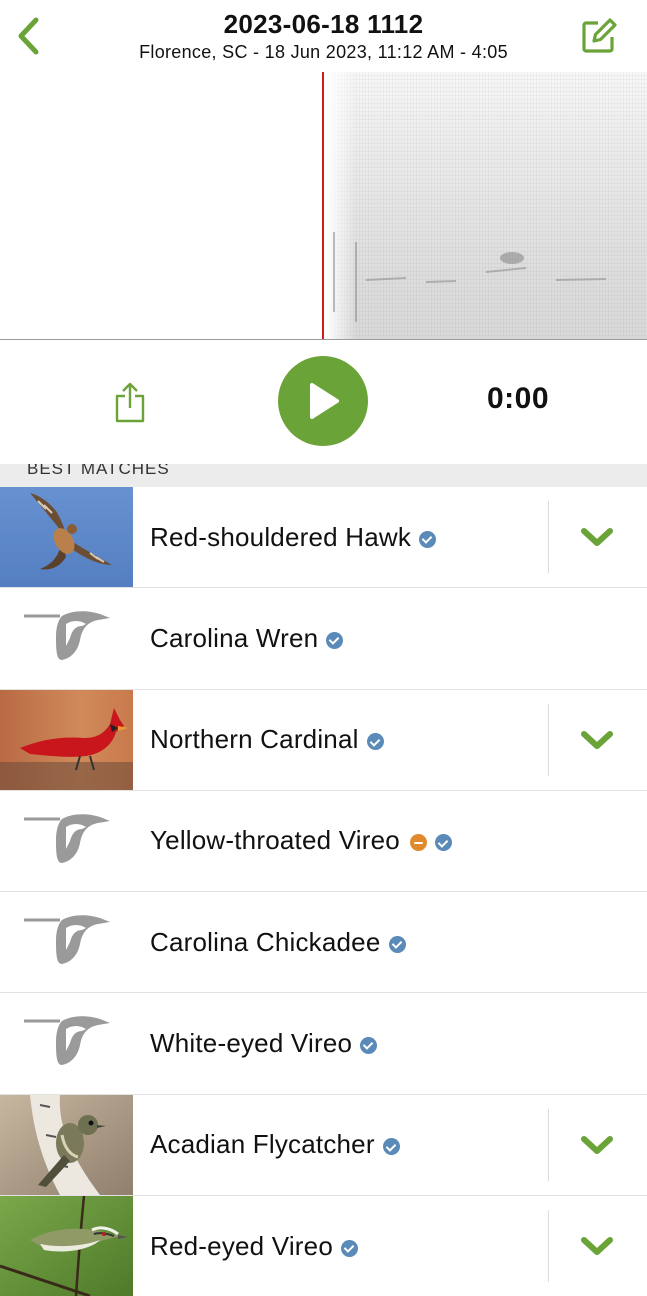 The height and width of the screenshot is (1296, 647). What do you see at coordinates (265, 941) in the screenshot?
I see `species-name: Carolina Chickadee` at bounding box center [265, 941].